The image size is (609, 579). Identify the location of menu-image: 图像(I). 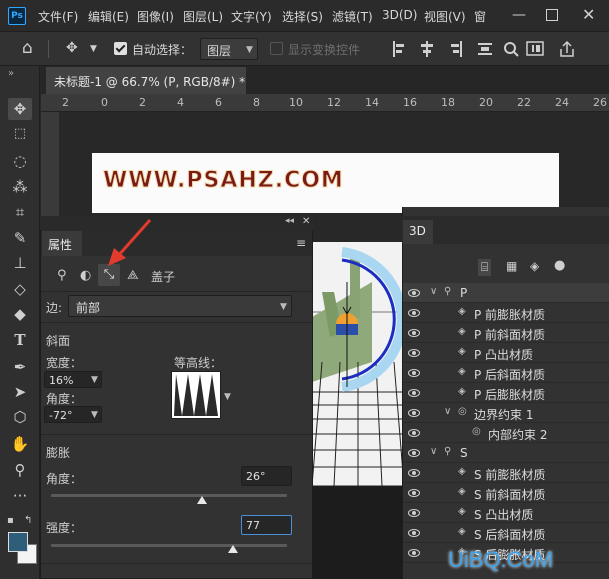
(155, 16).